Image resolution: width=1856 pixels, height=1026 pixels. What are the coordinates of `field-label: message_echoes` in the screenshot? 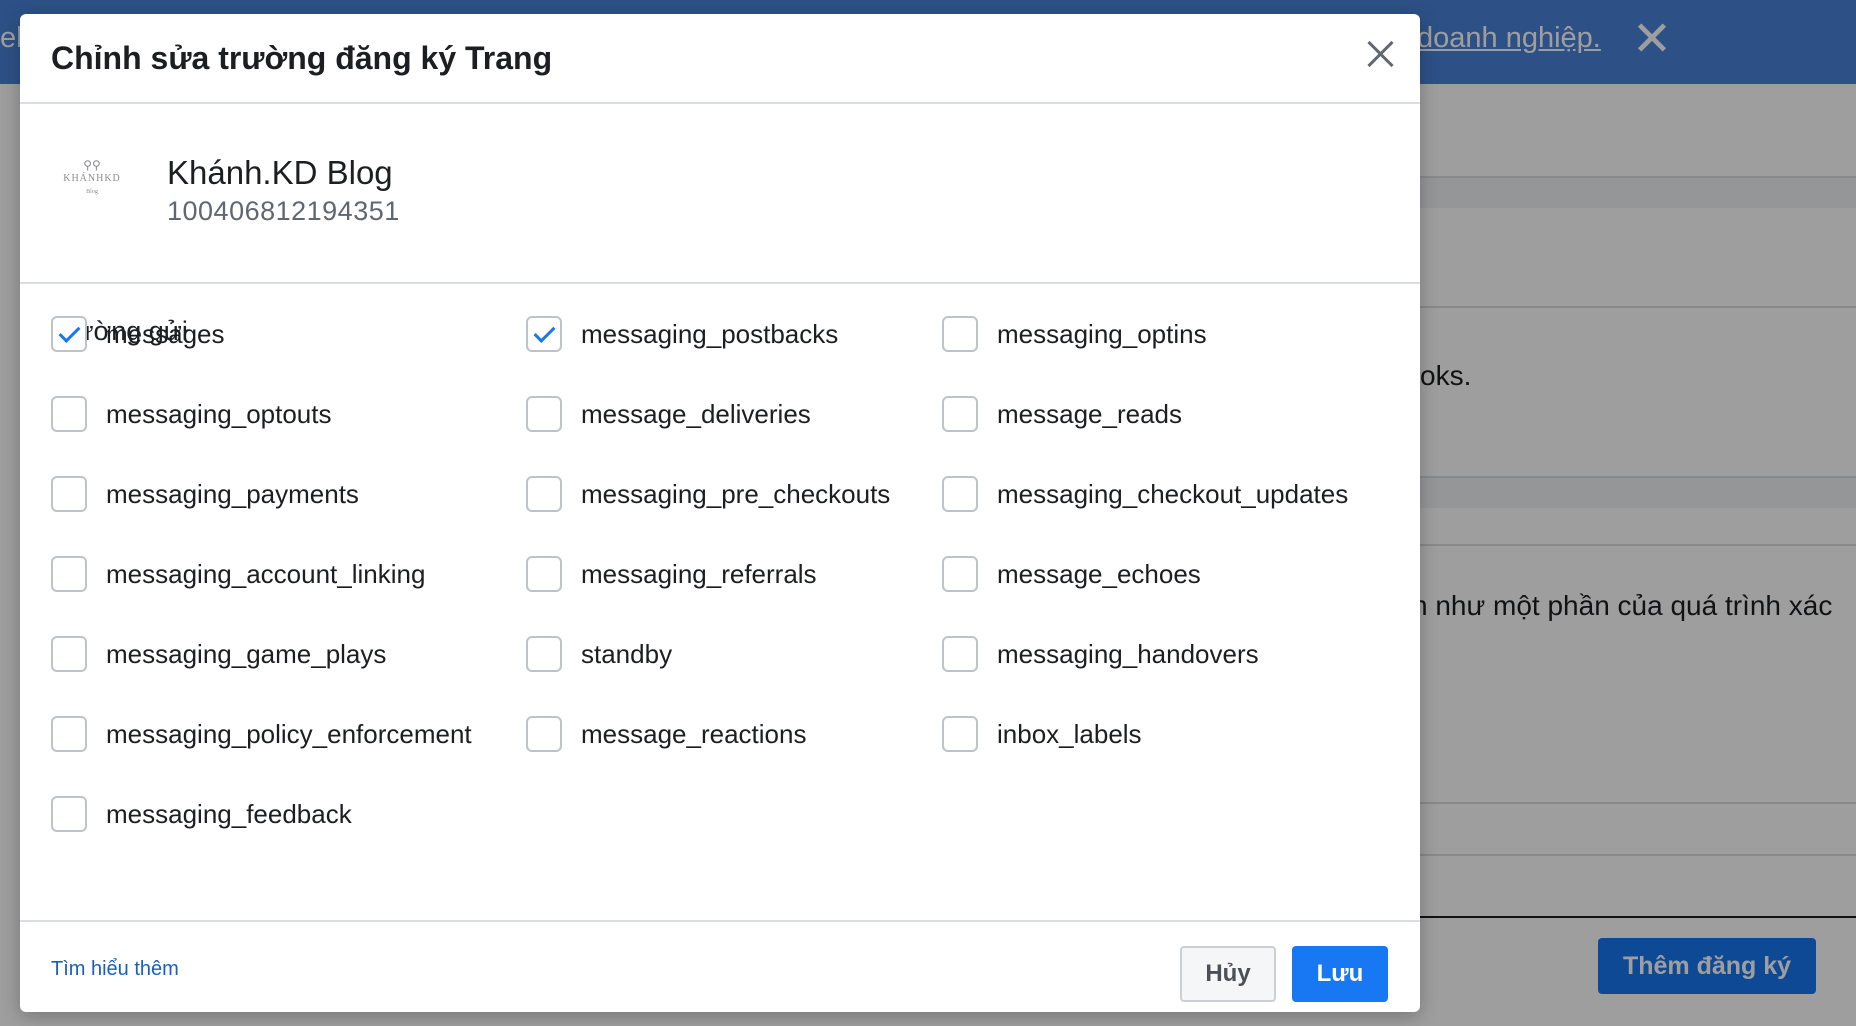 It's located at (1099, 573).